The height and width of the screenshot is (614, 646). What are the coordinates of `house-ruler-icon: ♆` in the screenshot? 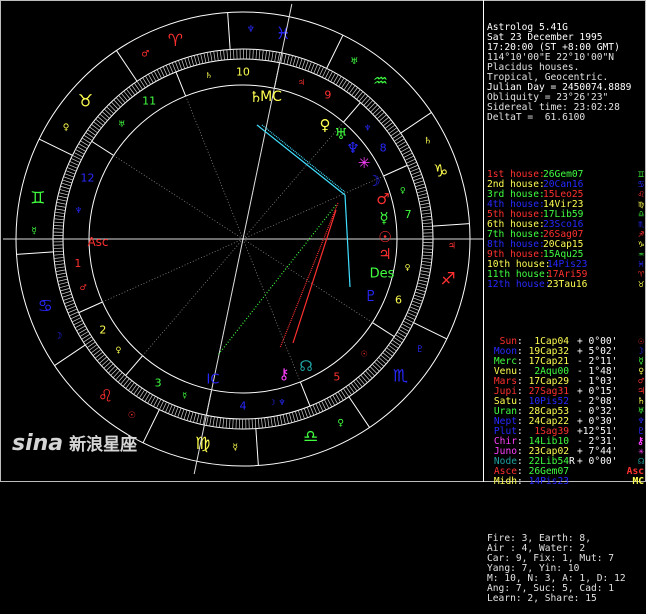 It's located at (78, 210).